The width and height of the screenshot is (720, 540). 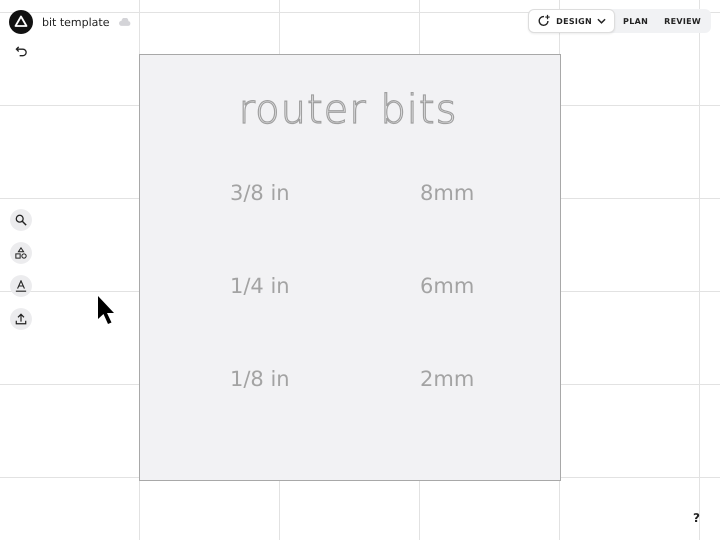 I want to click on size-label: 1/4 in, so click(x=260, y=287).